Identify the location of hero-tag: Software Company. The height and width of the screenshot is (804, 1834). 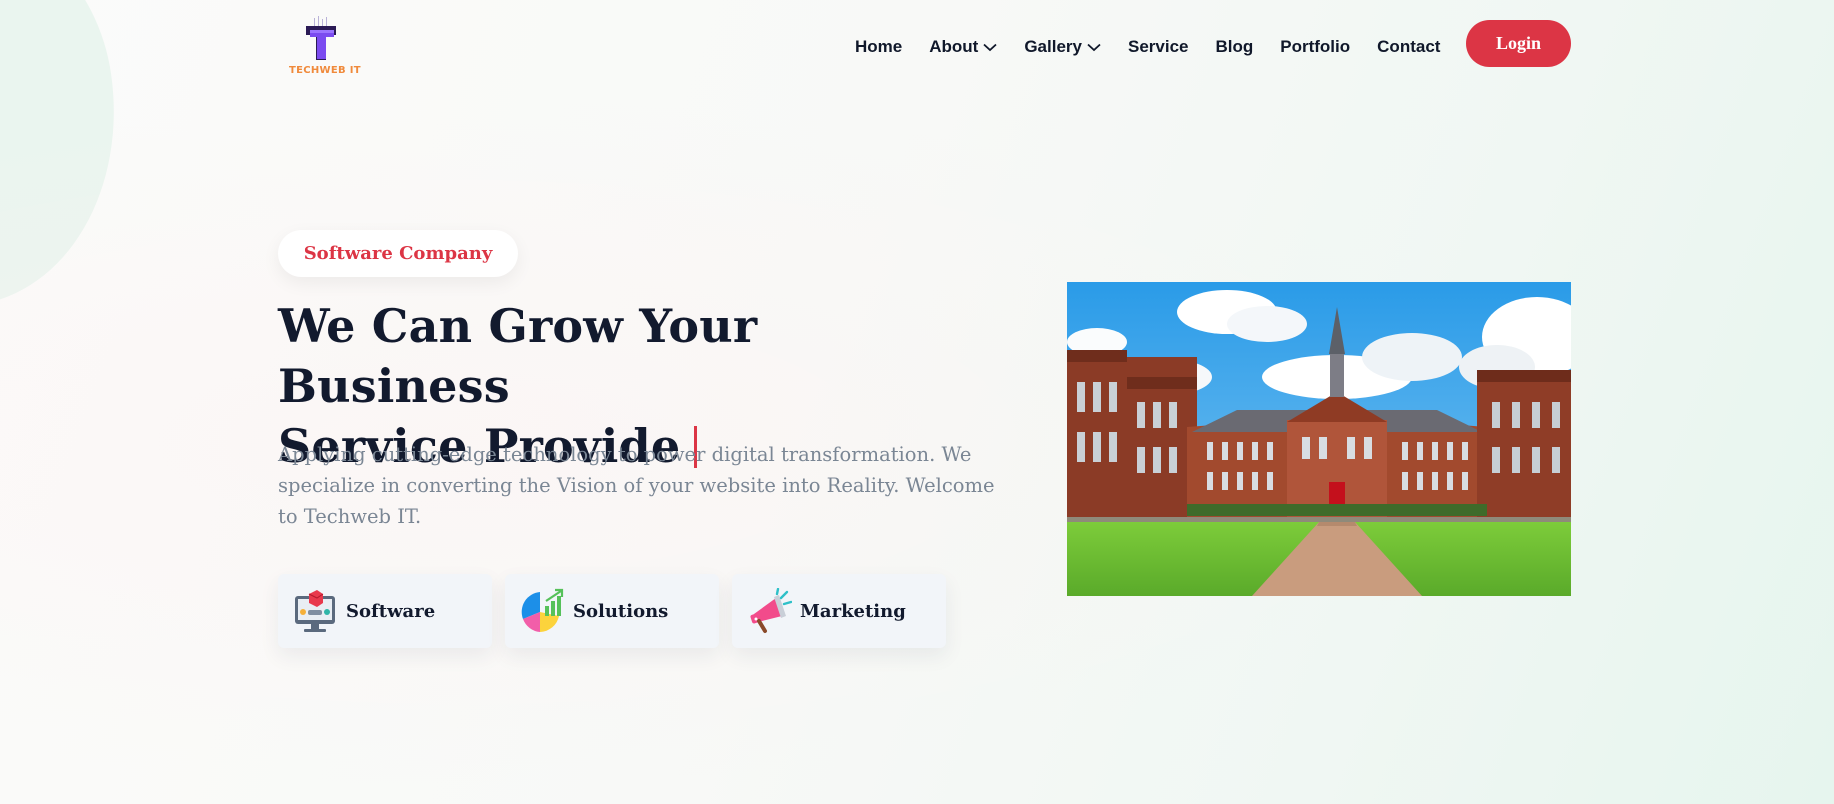
(398, 253).